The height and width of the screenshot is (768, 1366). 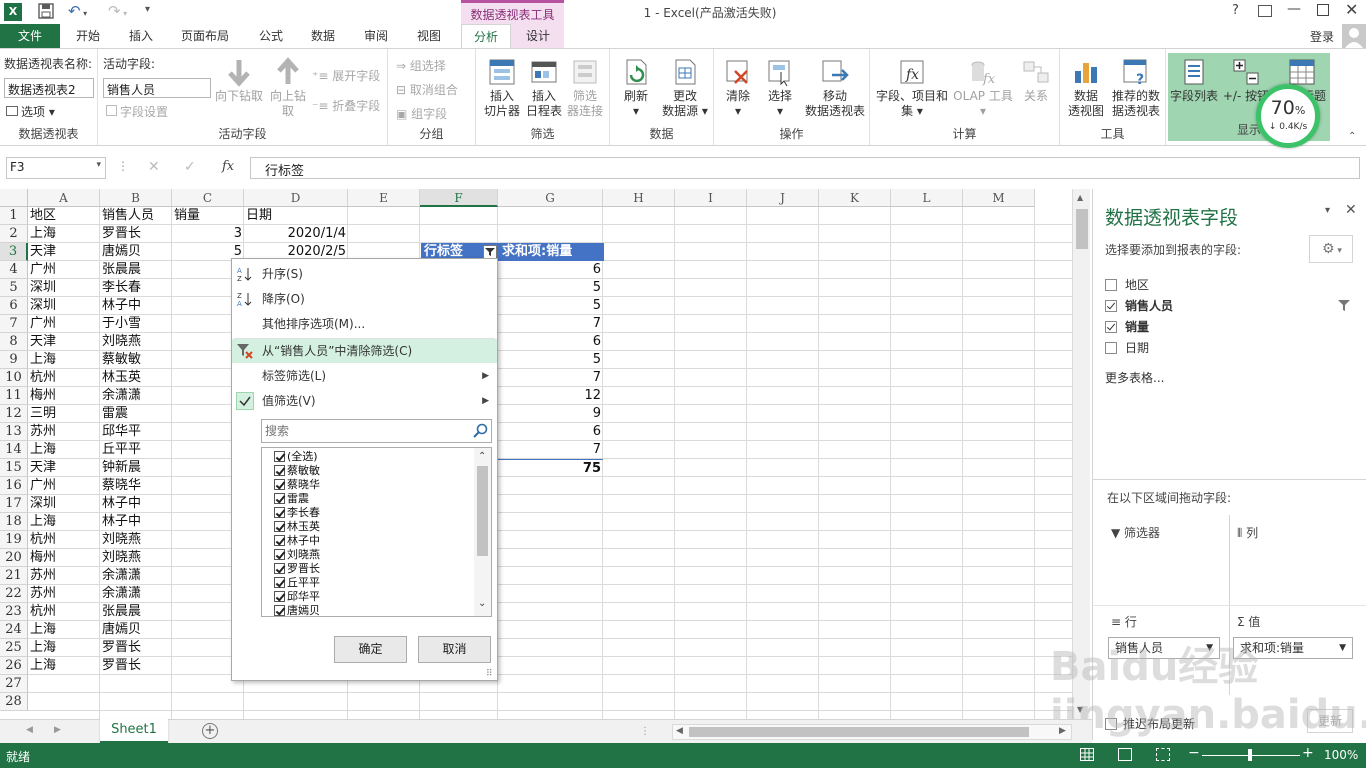 I want to click on tab-view: 视图, so click(x=429, y=36).